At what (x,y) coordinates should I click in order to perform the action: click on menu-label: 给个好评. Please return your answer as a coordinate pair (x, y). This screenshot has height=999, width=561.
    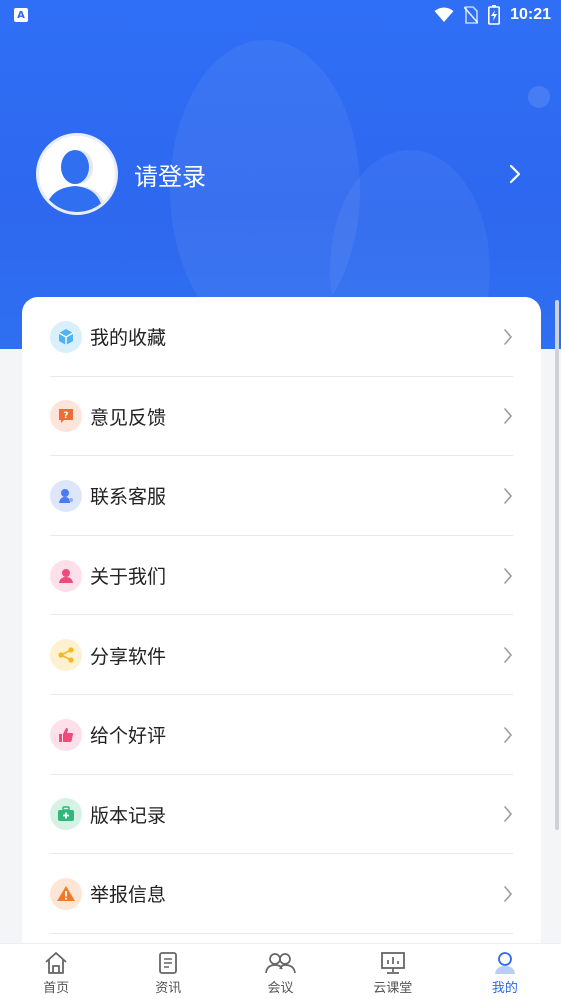
    Looking at the image, I should click on (128, 736).